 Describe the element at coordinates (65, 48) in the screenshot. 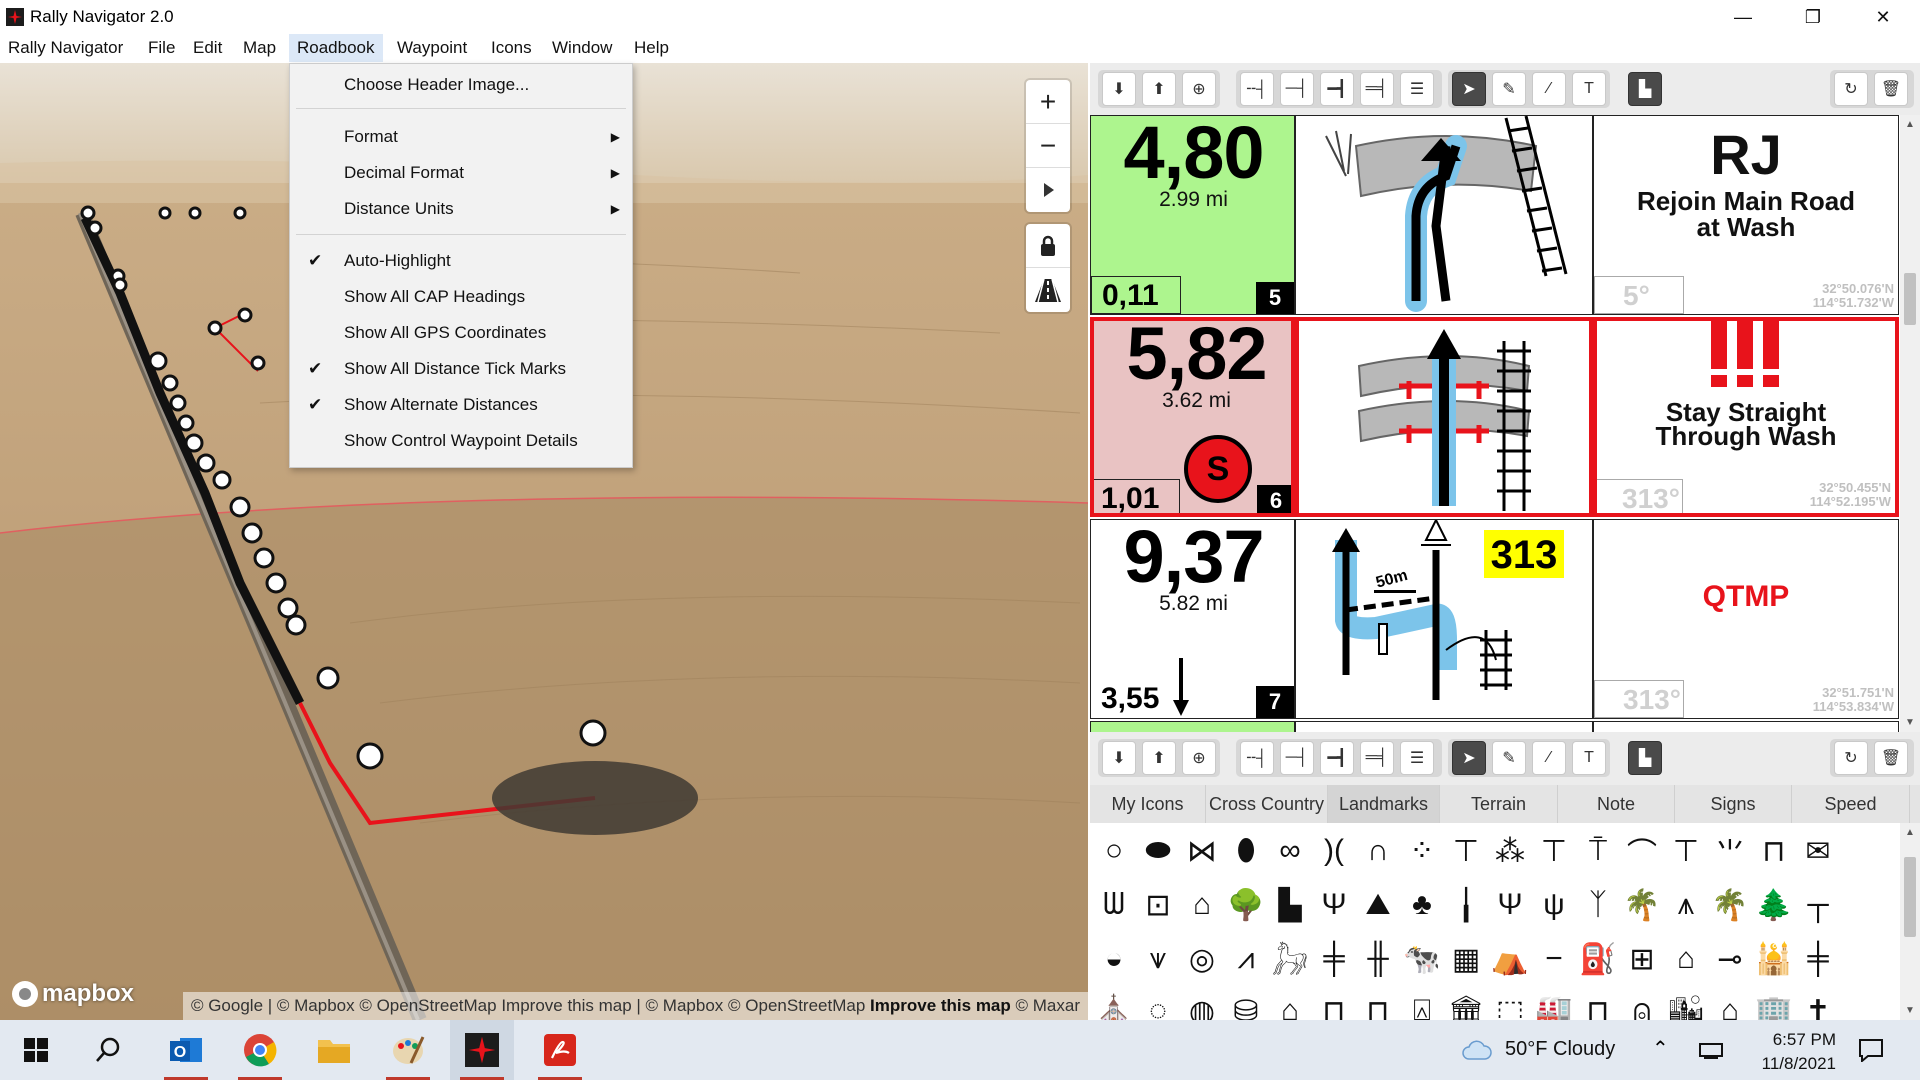

I see `menu-rally-navigator: Rally Navigator` at that location.